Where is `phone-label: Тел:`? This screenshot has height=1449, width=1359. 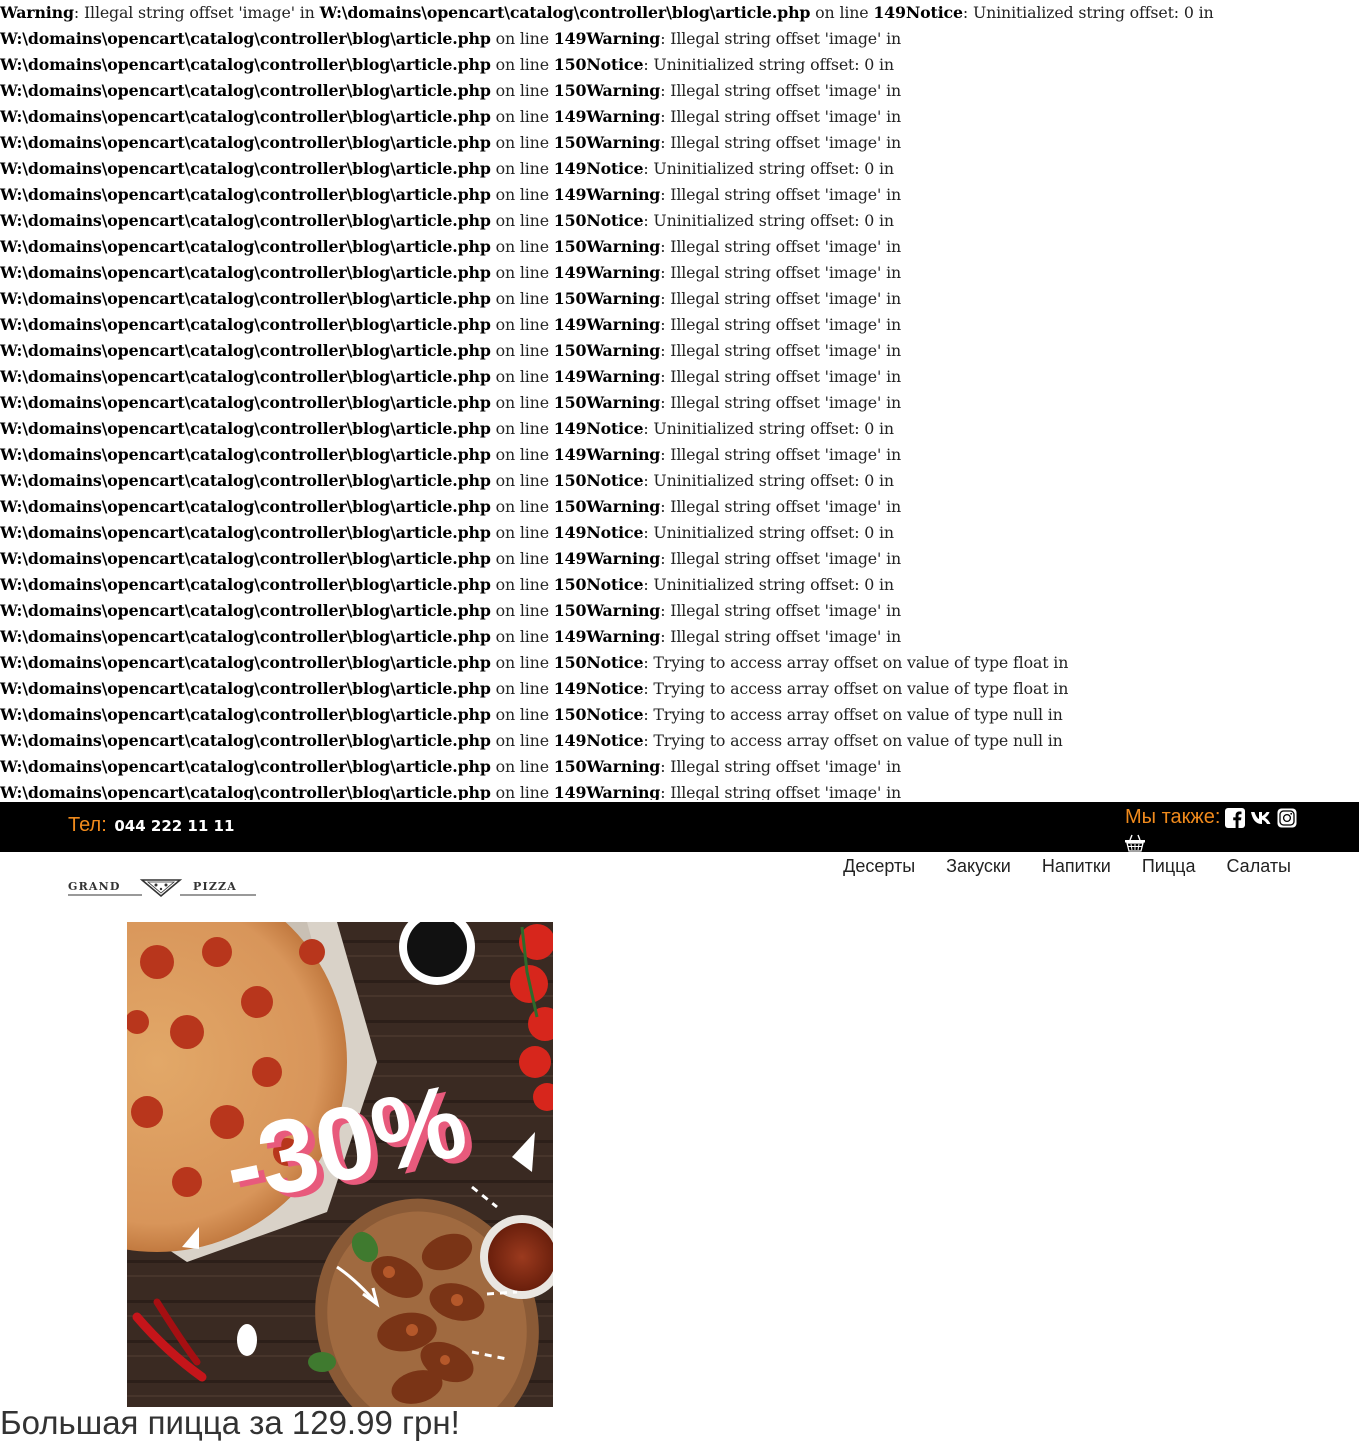
phone-label: Тел: is located at coordinates (87, 825).